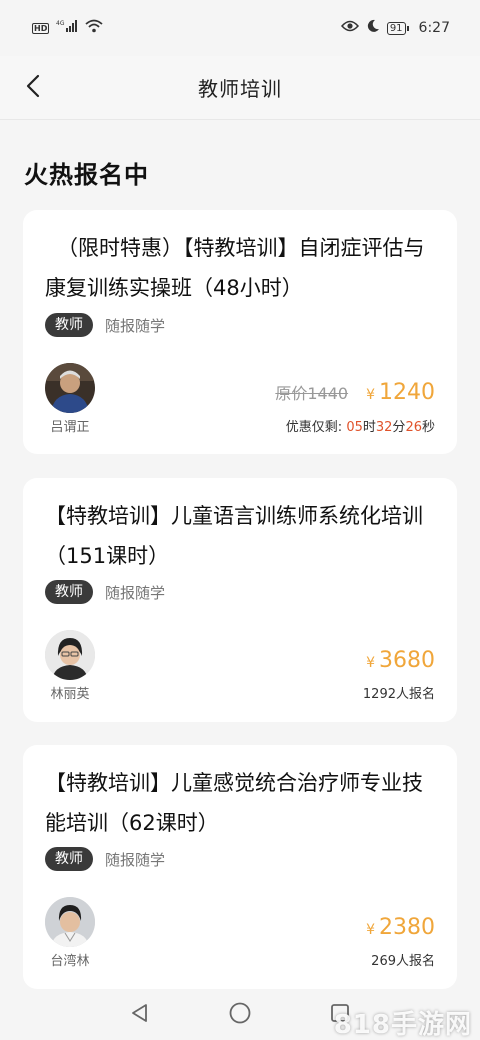 This screenshot has height=1040, width=480. I want to click on countdown-minutes: 32, so click(384, 427).